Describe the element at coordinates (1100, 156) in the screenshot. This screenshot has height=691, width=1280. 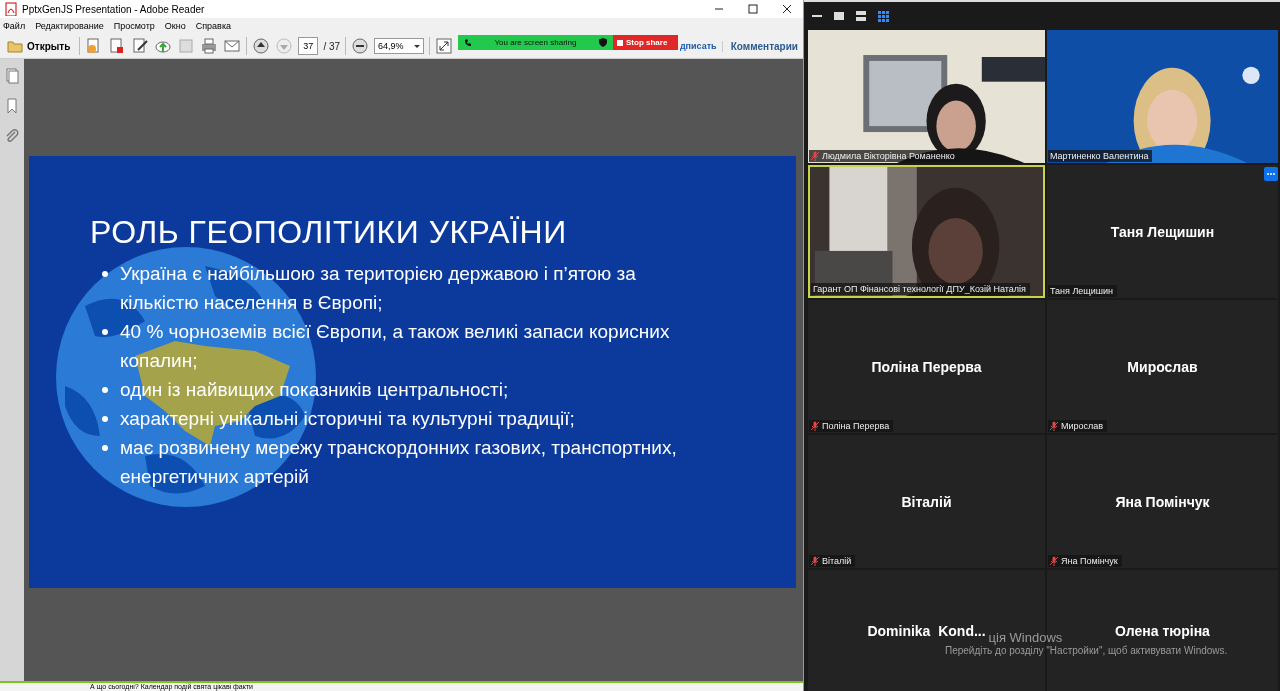
I see `participant-label: Мартиненко Валентина` at that location.